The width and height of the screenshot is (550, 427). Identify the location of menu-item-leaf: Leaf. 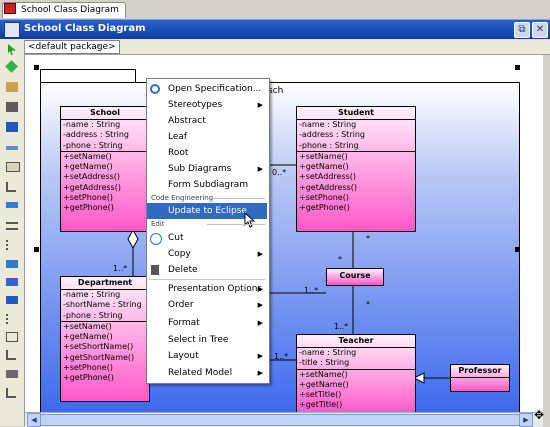
(207, 137).